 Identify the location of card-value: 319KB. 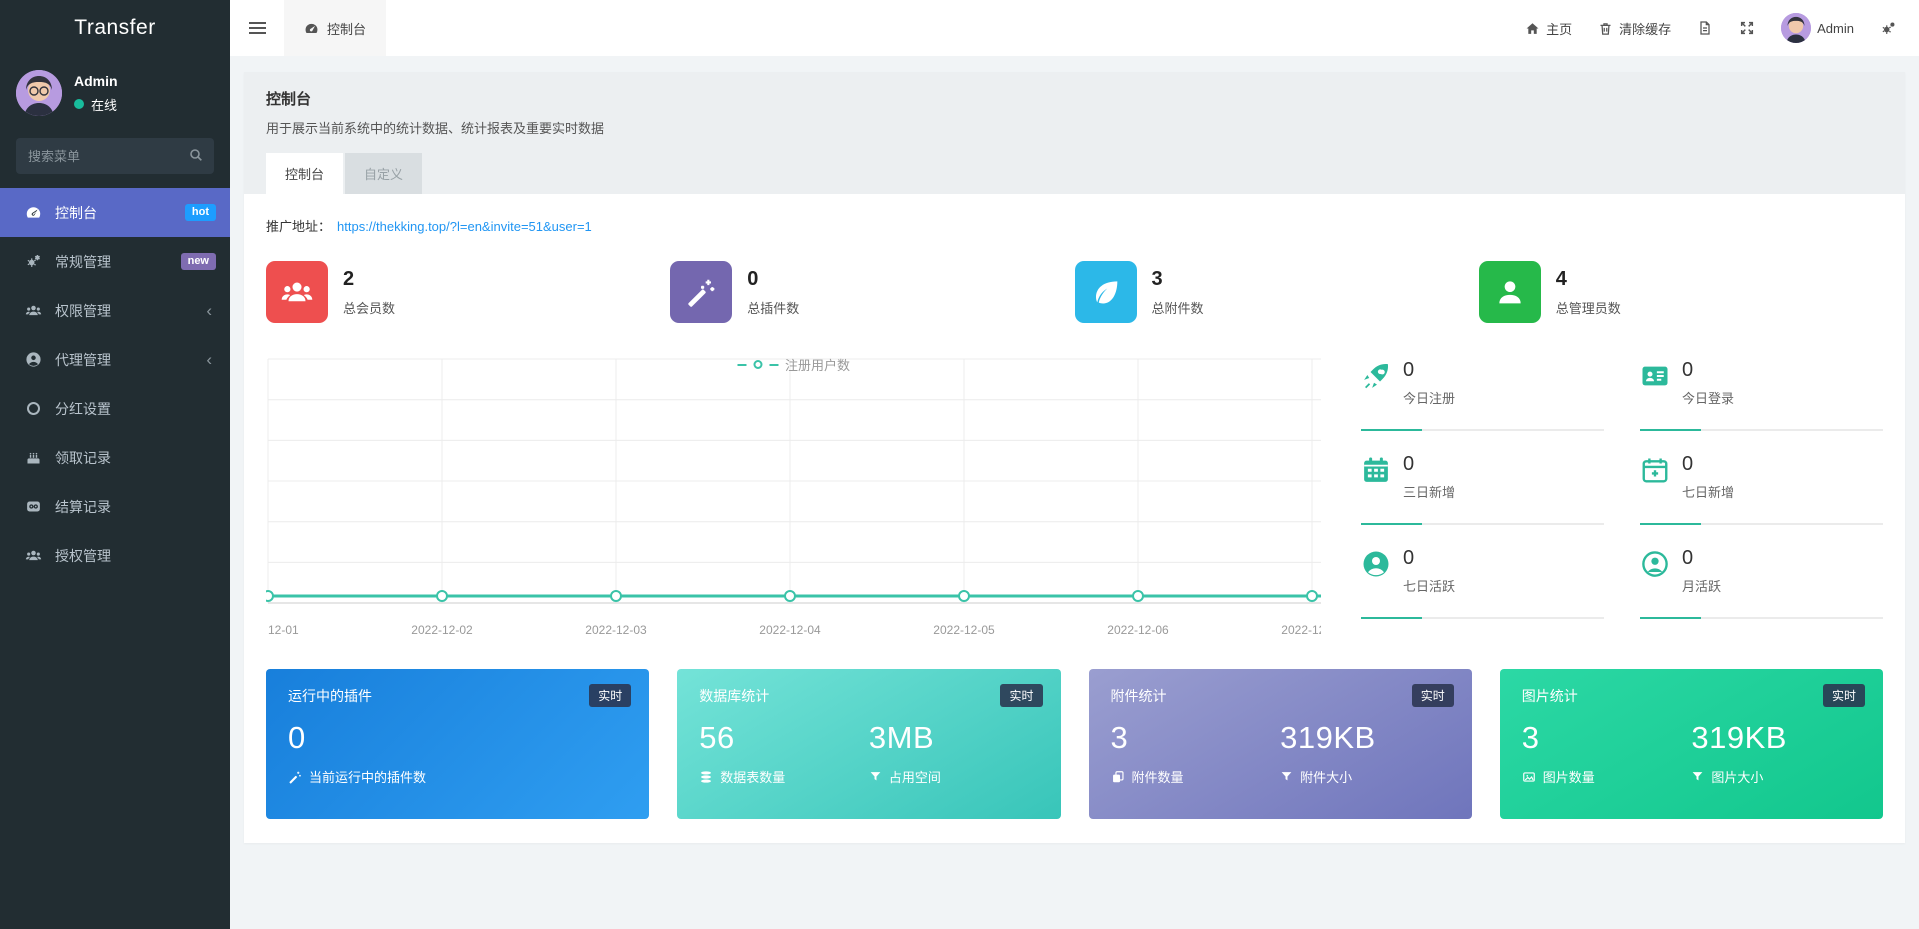
(1328, 737).